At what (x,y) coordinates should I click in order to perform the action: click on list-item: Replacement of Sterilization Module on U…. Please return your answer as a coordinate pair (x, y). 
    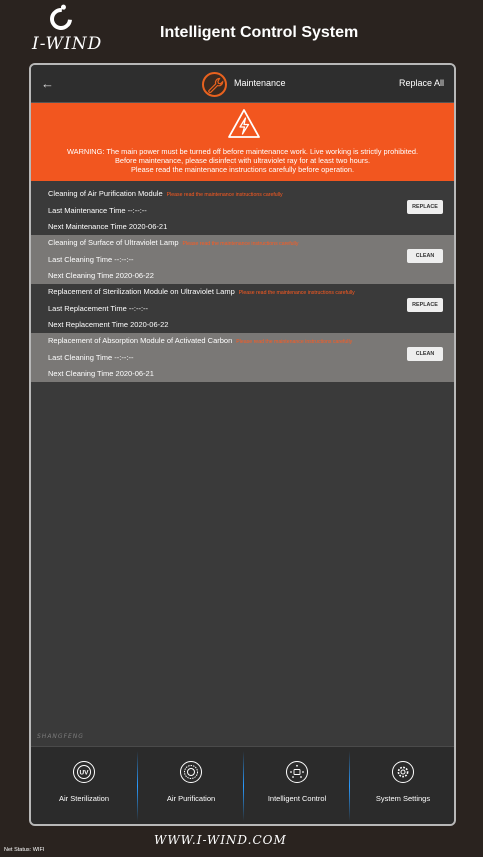
    Looking at the image, I should click on (242, 308).